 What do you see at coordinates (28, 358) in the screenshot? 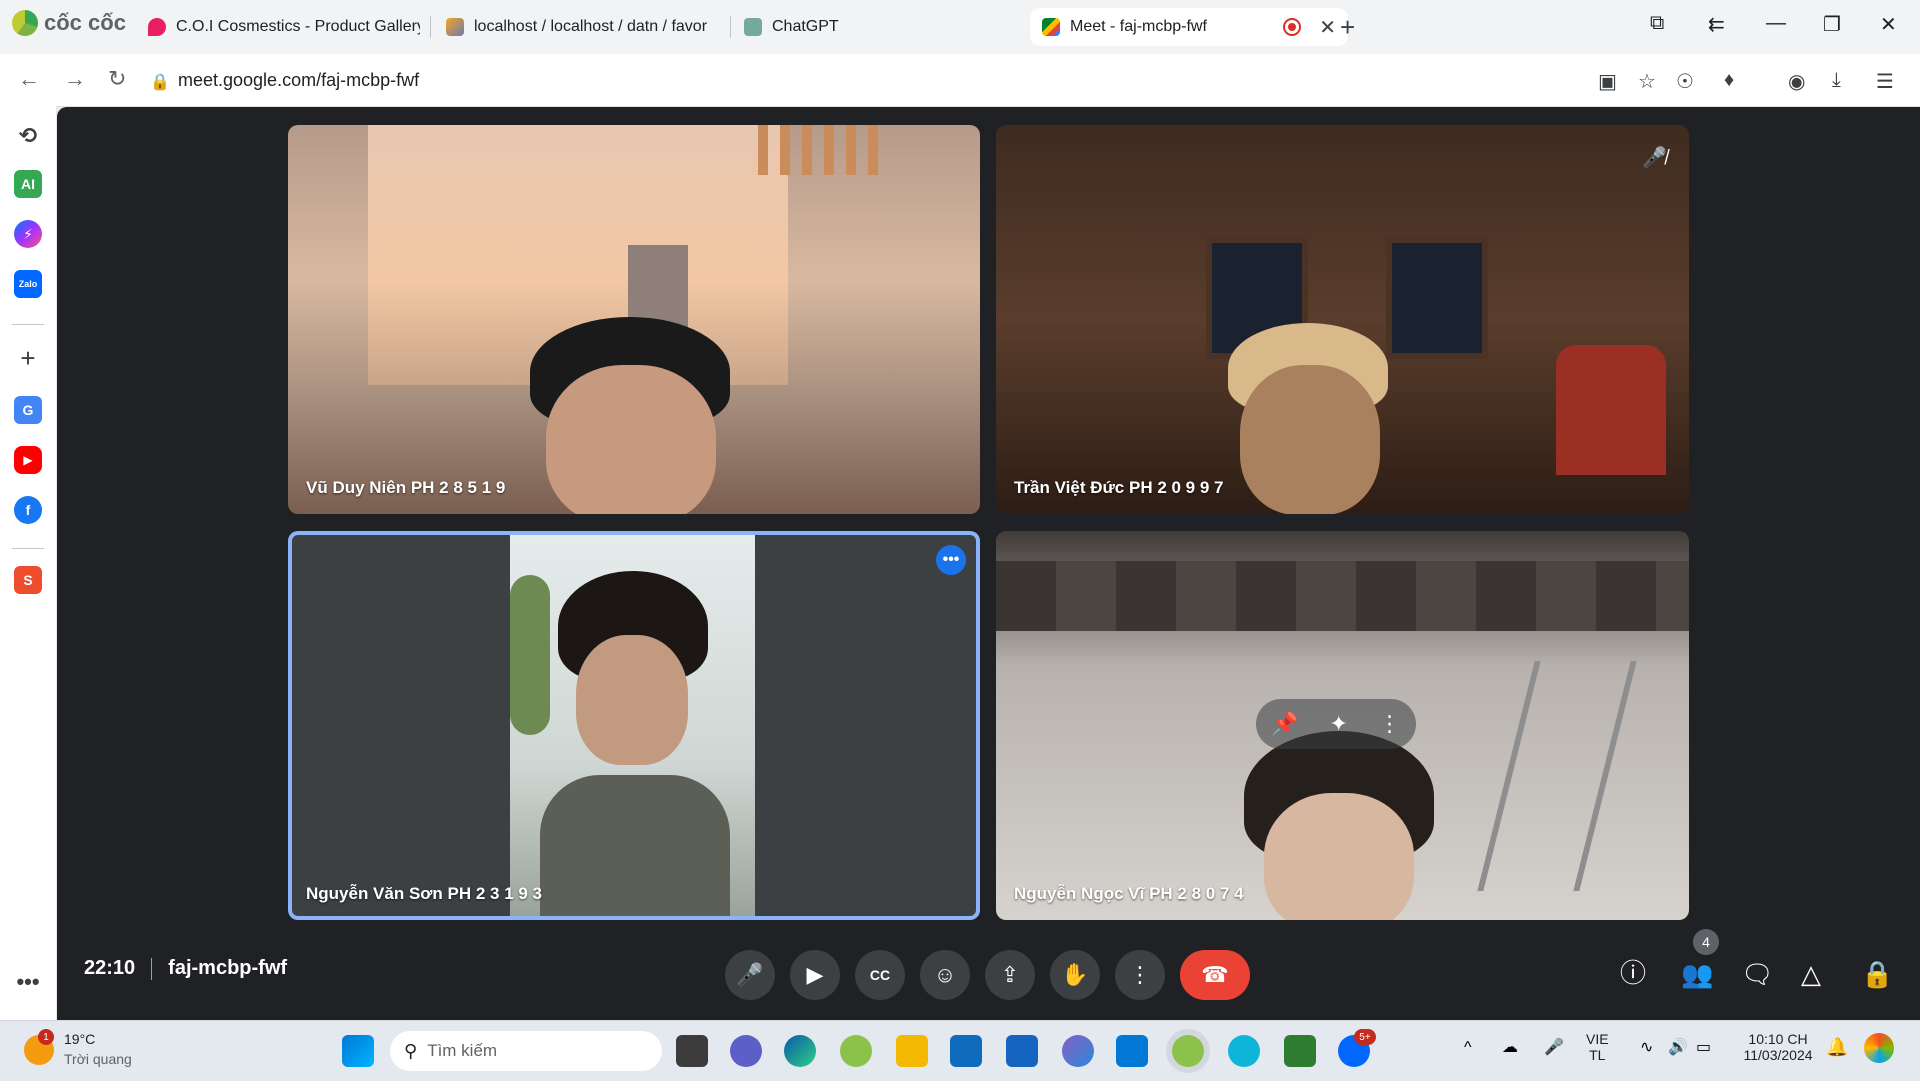
I see `add-icon: +` at bounding box center [28, 358].